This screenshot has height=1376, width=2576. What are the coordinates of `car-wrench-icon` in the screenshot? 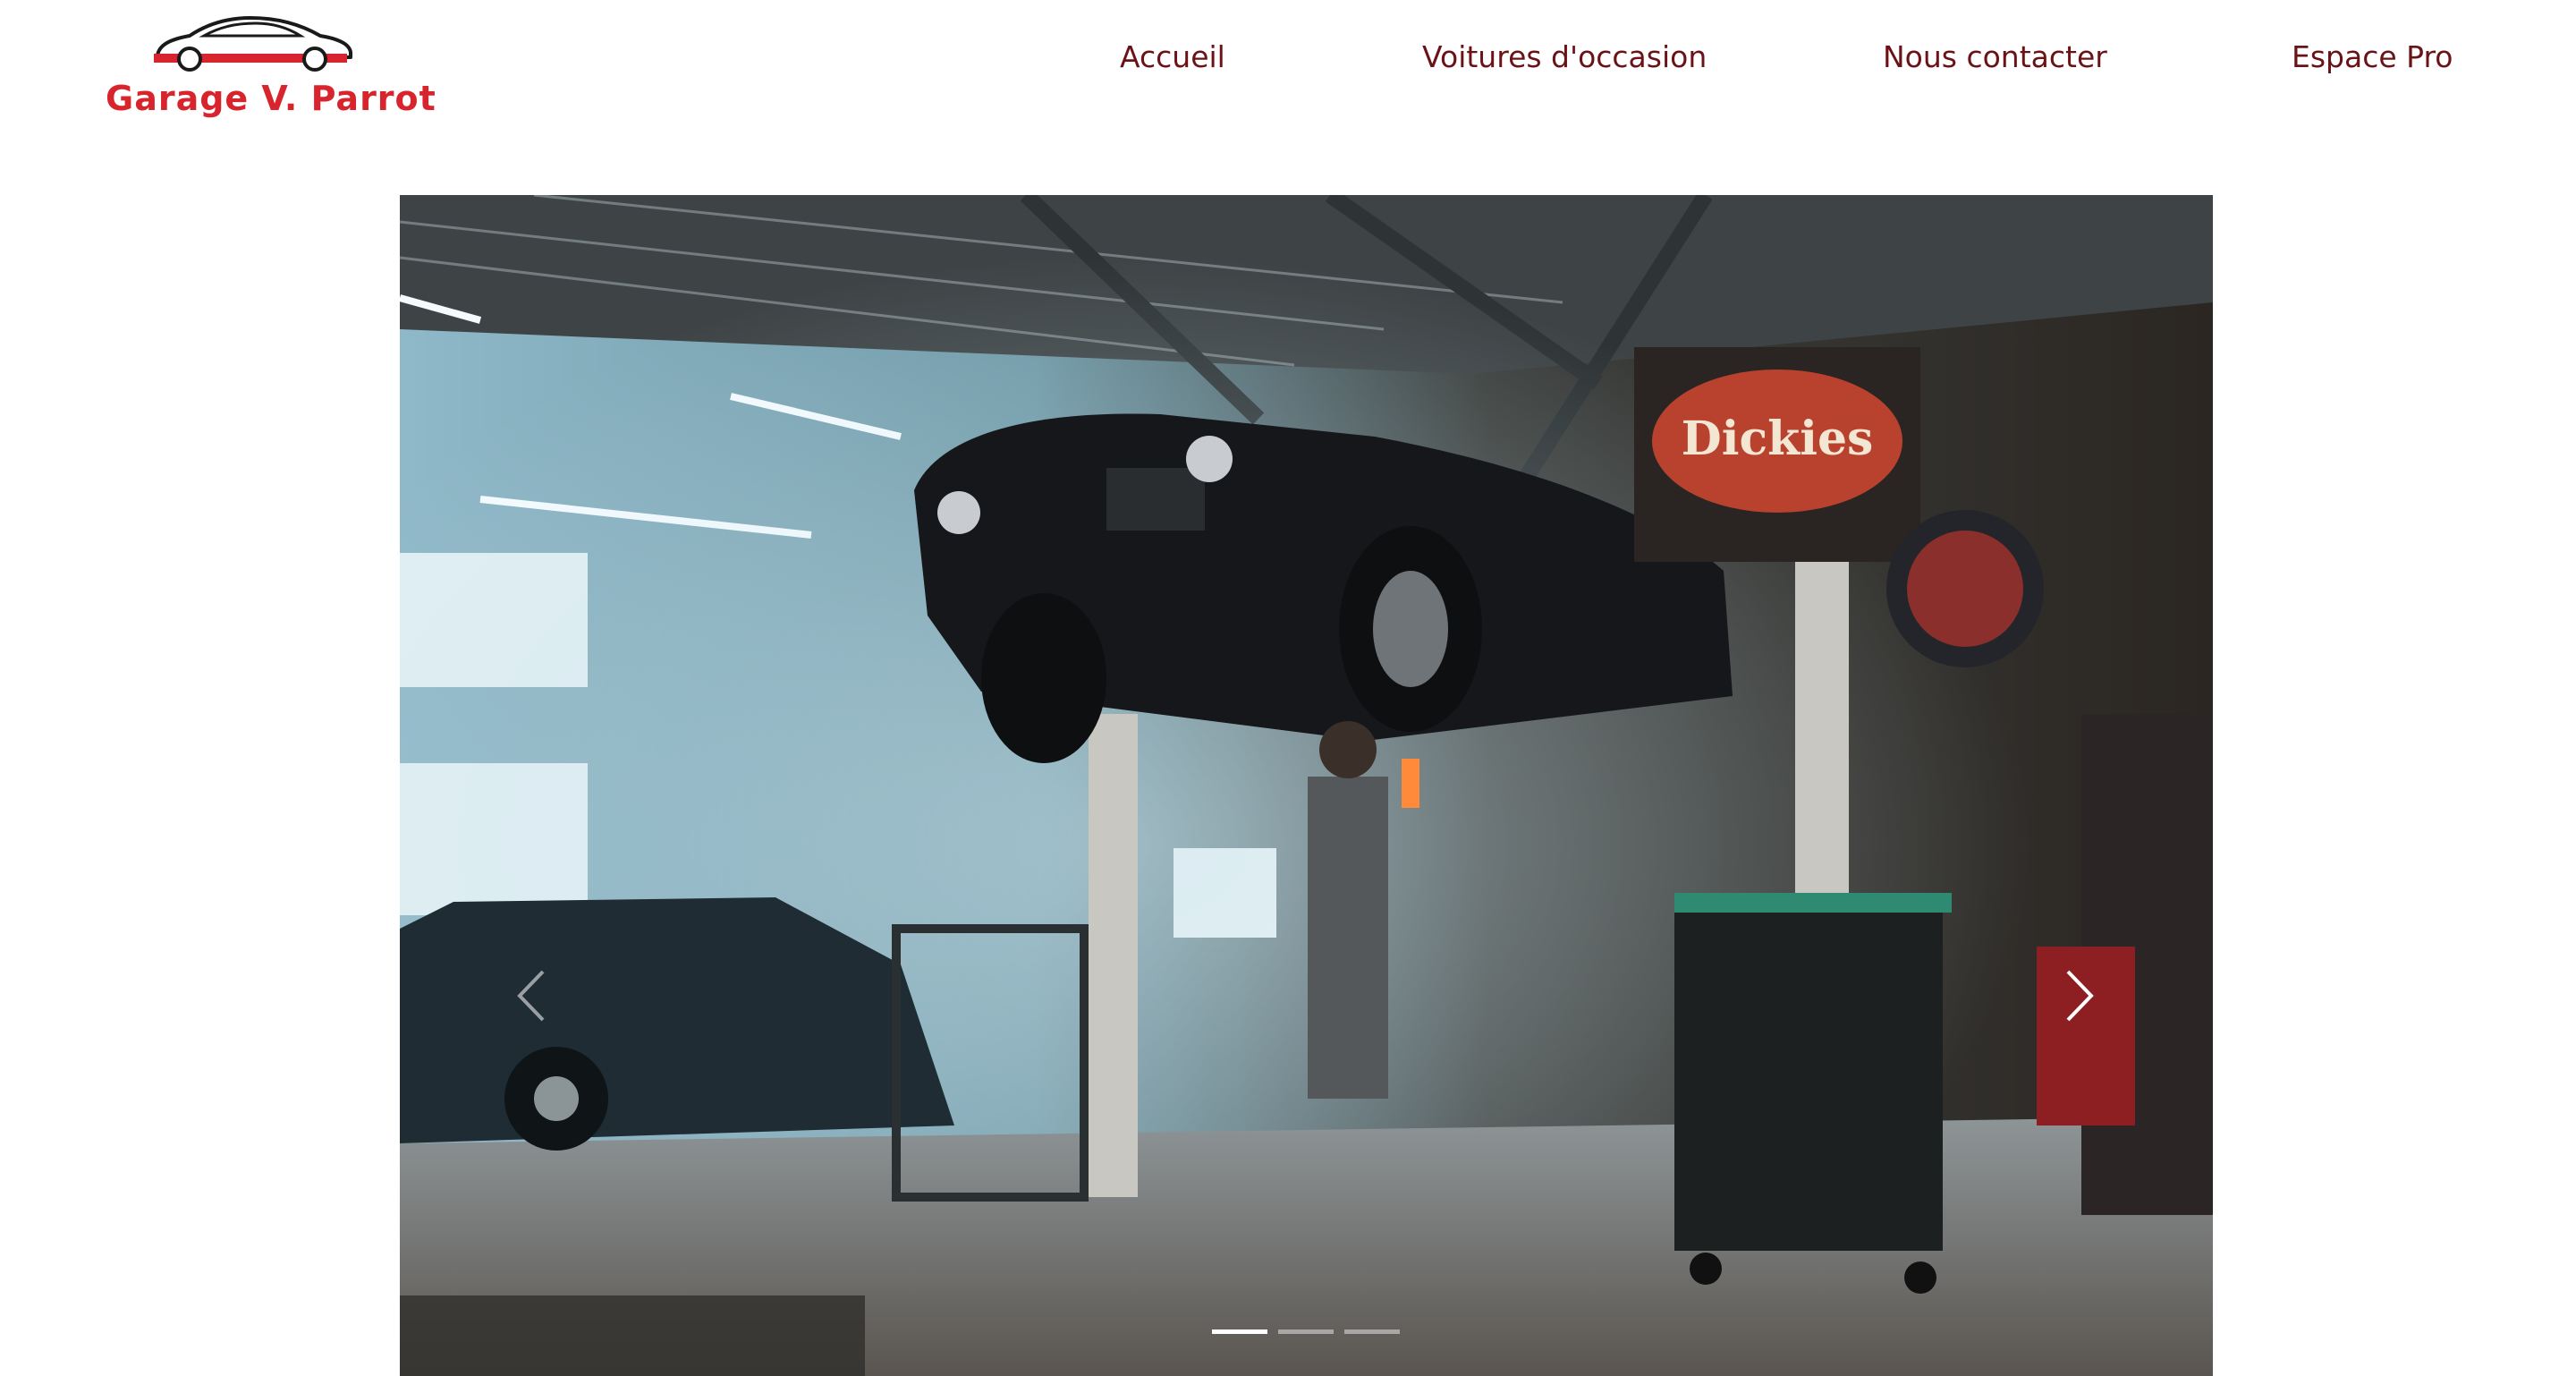 It's located at (253, 44).